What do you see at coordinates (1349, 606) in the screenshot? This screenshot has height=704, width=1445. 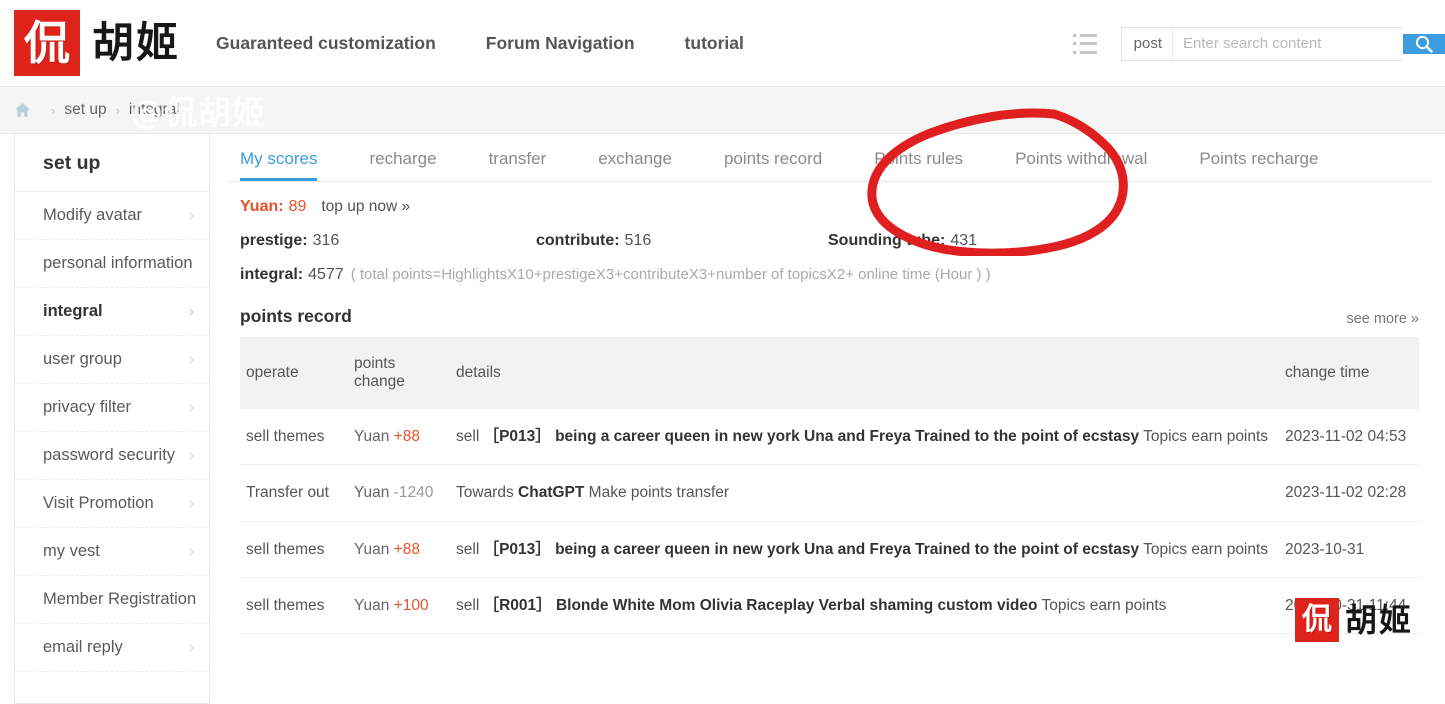 I see `cell-change-time: 2023-10-31 11:44` at bounding box center [1349, 606].